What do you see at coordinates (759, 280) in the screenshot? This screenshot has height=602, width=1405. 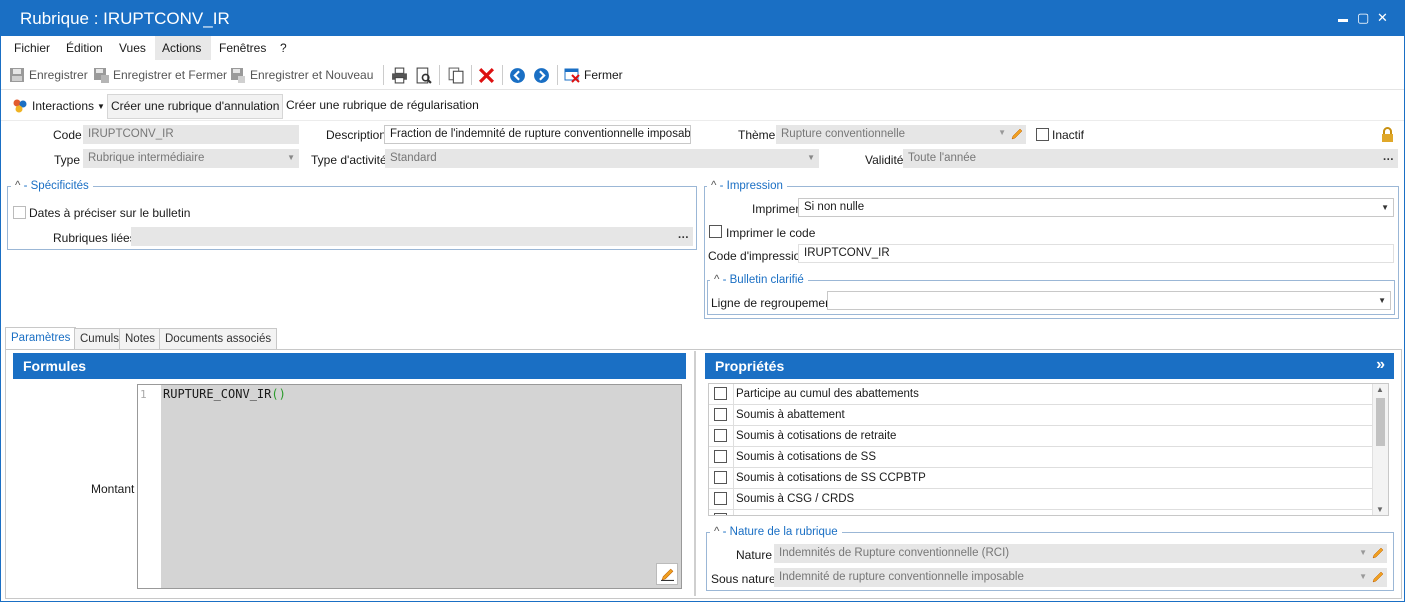 I see `bulletin-header: ^ - Bulletin clarifié` at bounding box center [759, 280].